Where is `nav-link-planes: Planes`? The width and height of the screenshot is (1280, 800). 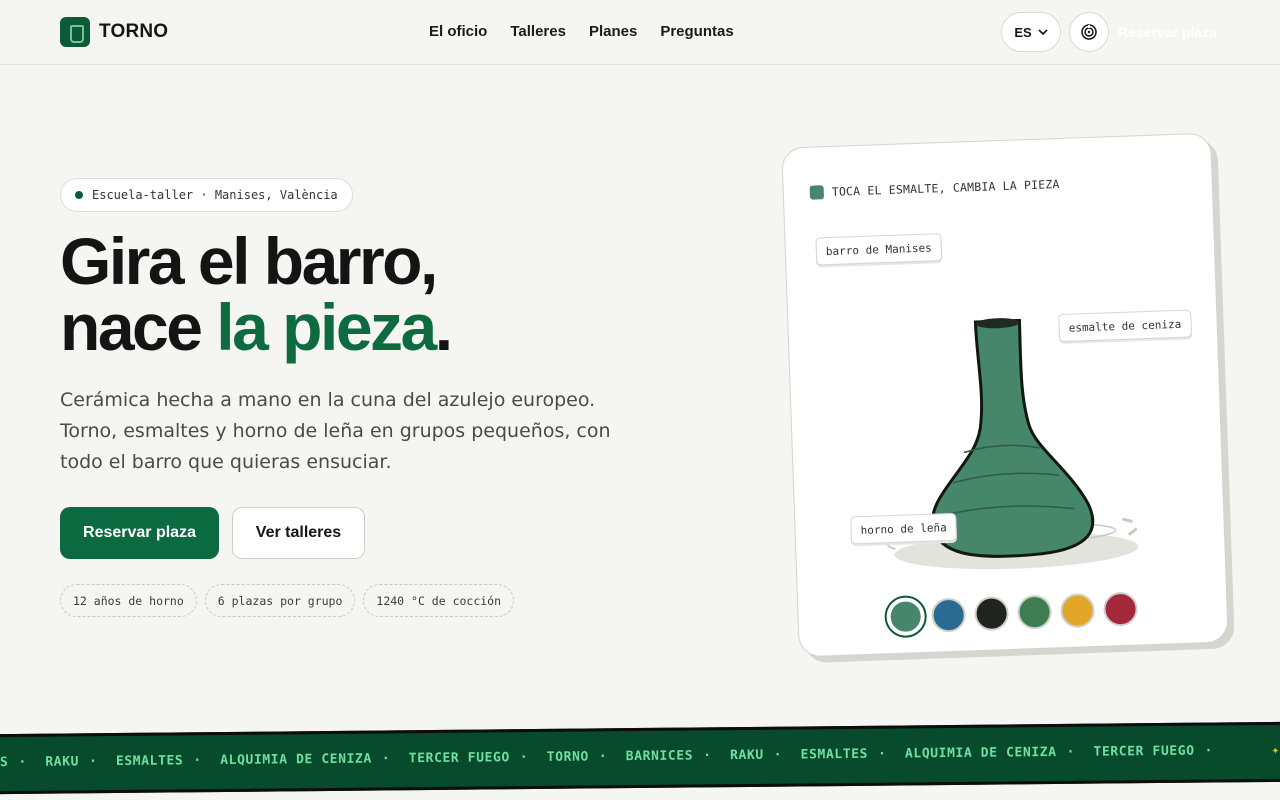 nav-link-planes: Planes is located at coordinates (613, 31).